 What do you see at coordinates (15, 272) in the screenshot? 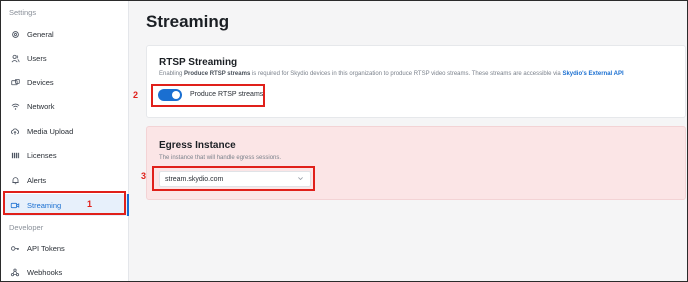
I see `webhooks-icon` at bounding box center [15, 272].